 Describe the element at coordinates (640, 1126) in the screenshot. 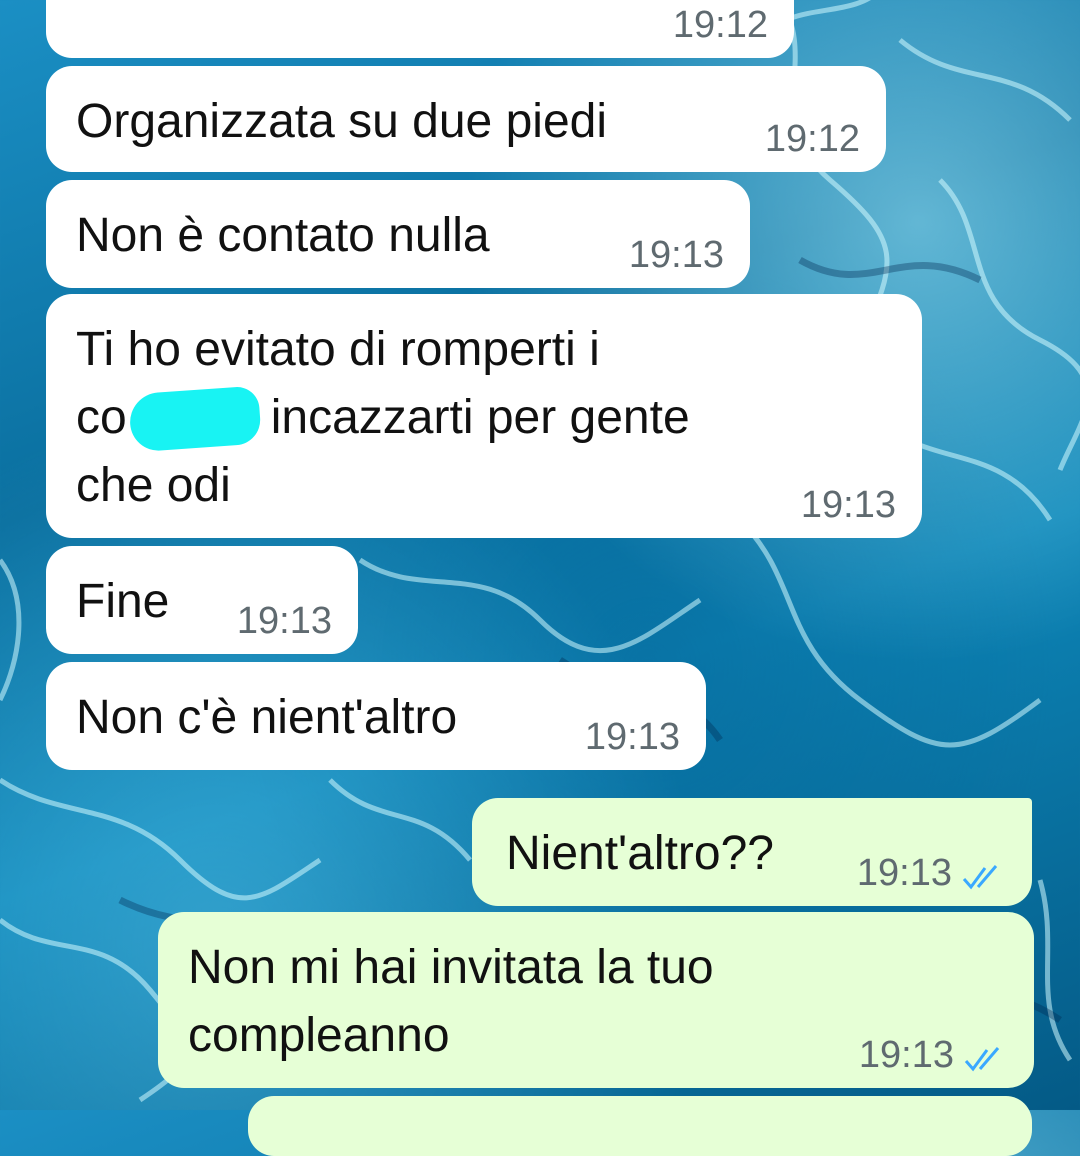

I see `message-bubble-outgoing-partial` at that location.